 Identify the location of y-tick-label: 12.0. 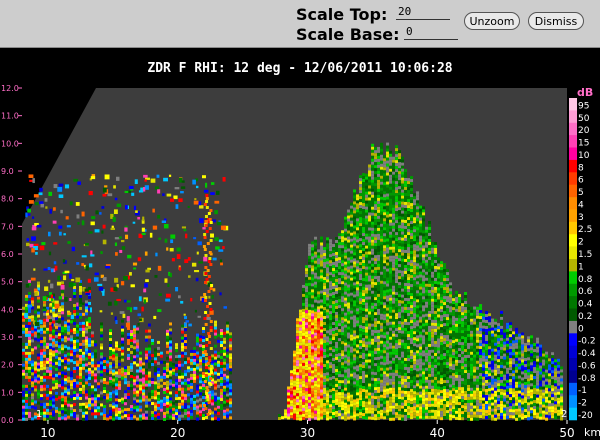
(10, 88).